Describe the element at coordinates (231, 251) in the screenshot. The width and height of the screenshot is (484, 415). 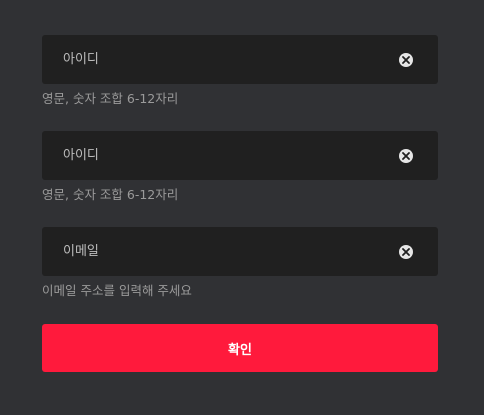
I see `email-input` at that location.